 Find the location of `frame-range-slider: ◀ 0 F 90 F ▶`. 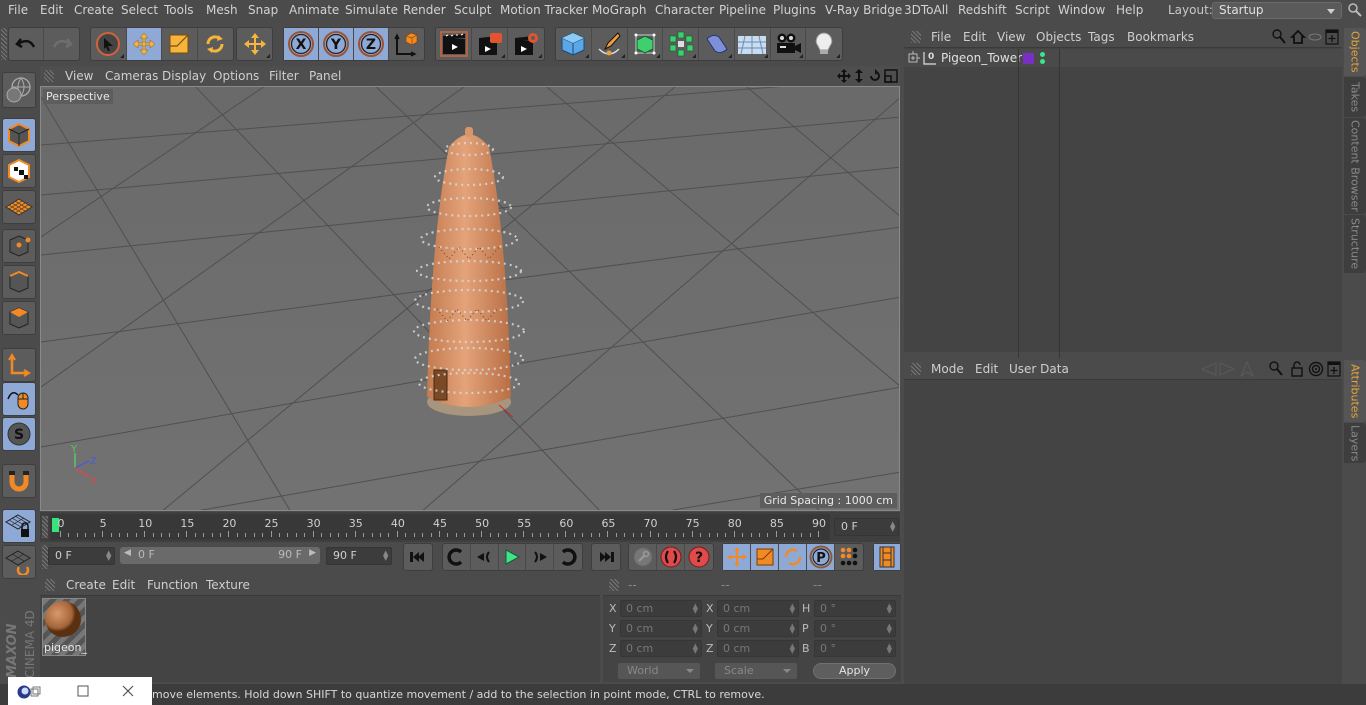

frame-range-slider: ◀ 0 F 90 F ▶ is located at coordinates (220, 555).